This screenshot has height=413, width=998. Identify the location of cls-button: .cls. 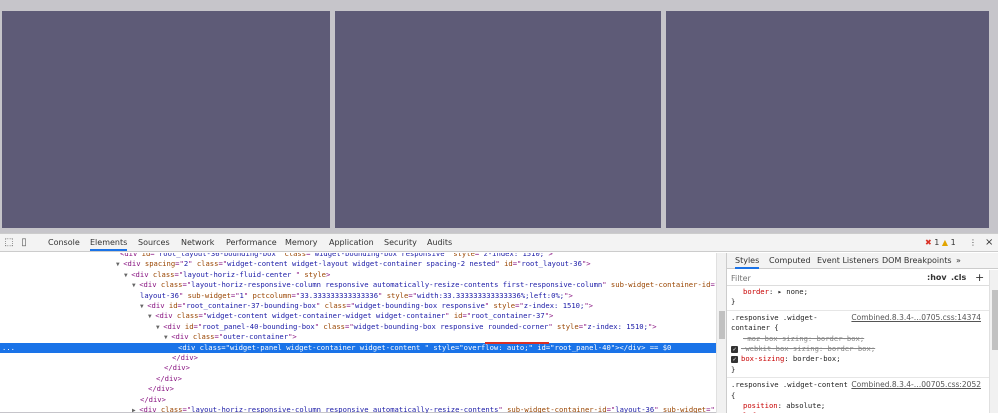
(958, 278).